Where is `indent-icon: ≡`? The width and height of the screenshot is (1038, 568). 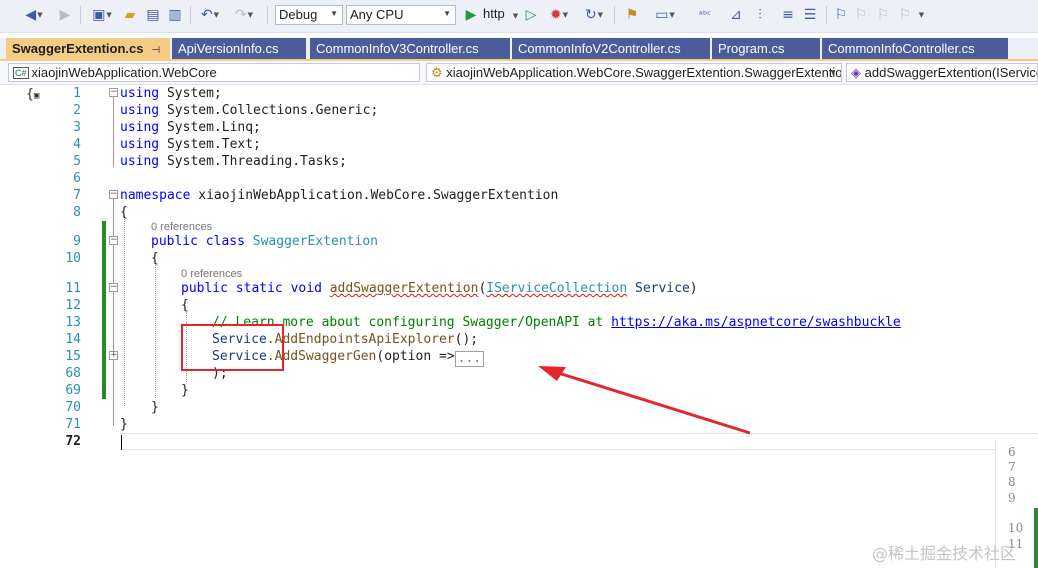 indent-icon: ≡ is located at coordinates (788, 15).